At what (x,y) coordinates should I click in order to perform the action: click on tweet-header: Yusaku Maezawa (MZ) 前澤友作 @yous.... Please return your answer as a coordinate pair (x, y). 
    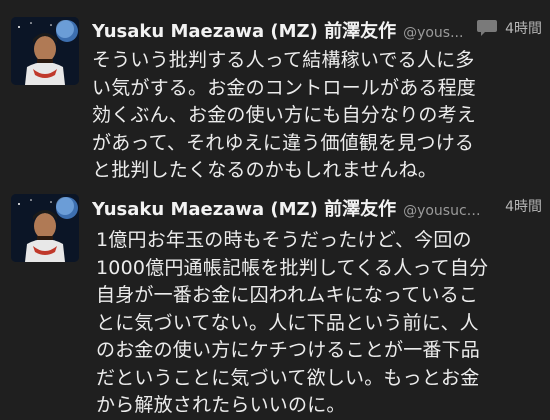
    Looking at the image, I should click on (317, 30).